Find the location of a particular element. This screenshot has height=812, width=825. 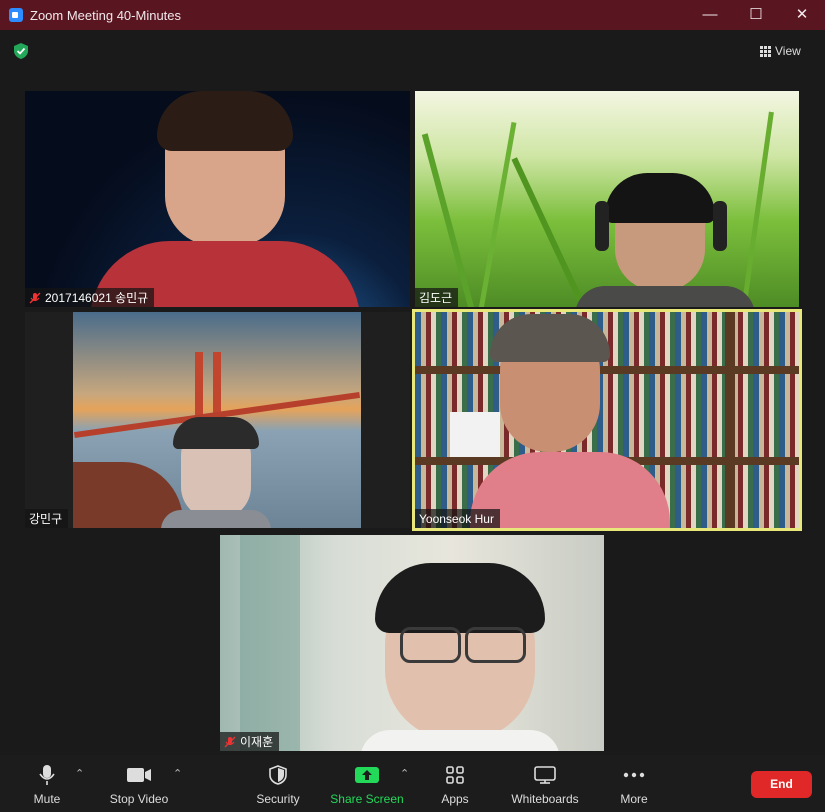

encryption-shield-icon is located at coordinates (21, 51).